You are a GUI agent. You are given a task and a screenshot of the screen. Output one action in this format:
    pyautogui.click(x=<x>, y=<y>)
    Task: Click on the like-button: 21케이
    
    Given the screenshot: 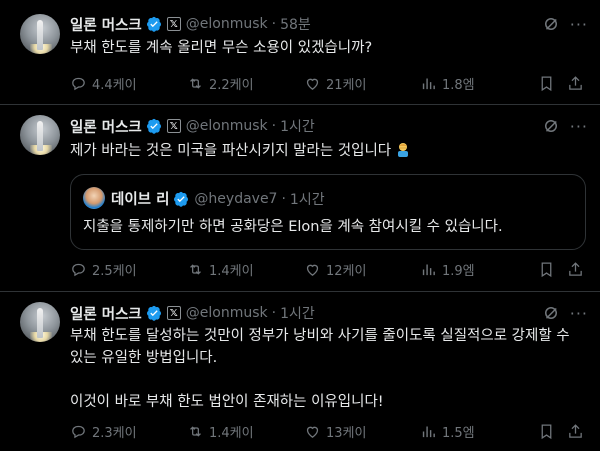 What is the action you would take?
    pyautogui.click(x=335, y=83)
    